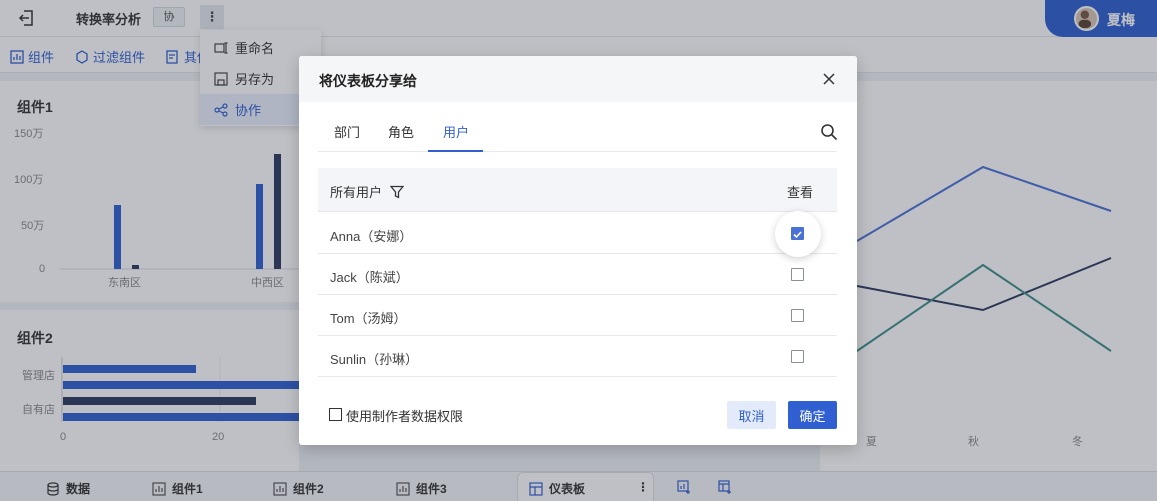 This screenshot has width=1157, height=501. I want to click on cancel-button: 取消, so click(751, 415).